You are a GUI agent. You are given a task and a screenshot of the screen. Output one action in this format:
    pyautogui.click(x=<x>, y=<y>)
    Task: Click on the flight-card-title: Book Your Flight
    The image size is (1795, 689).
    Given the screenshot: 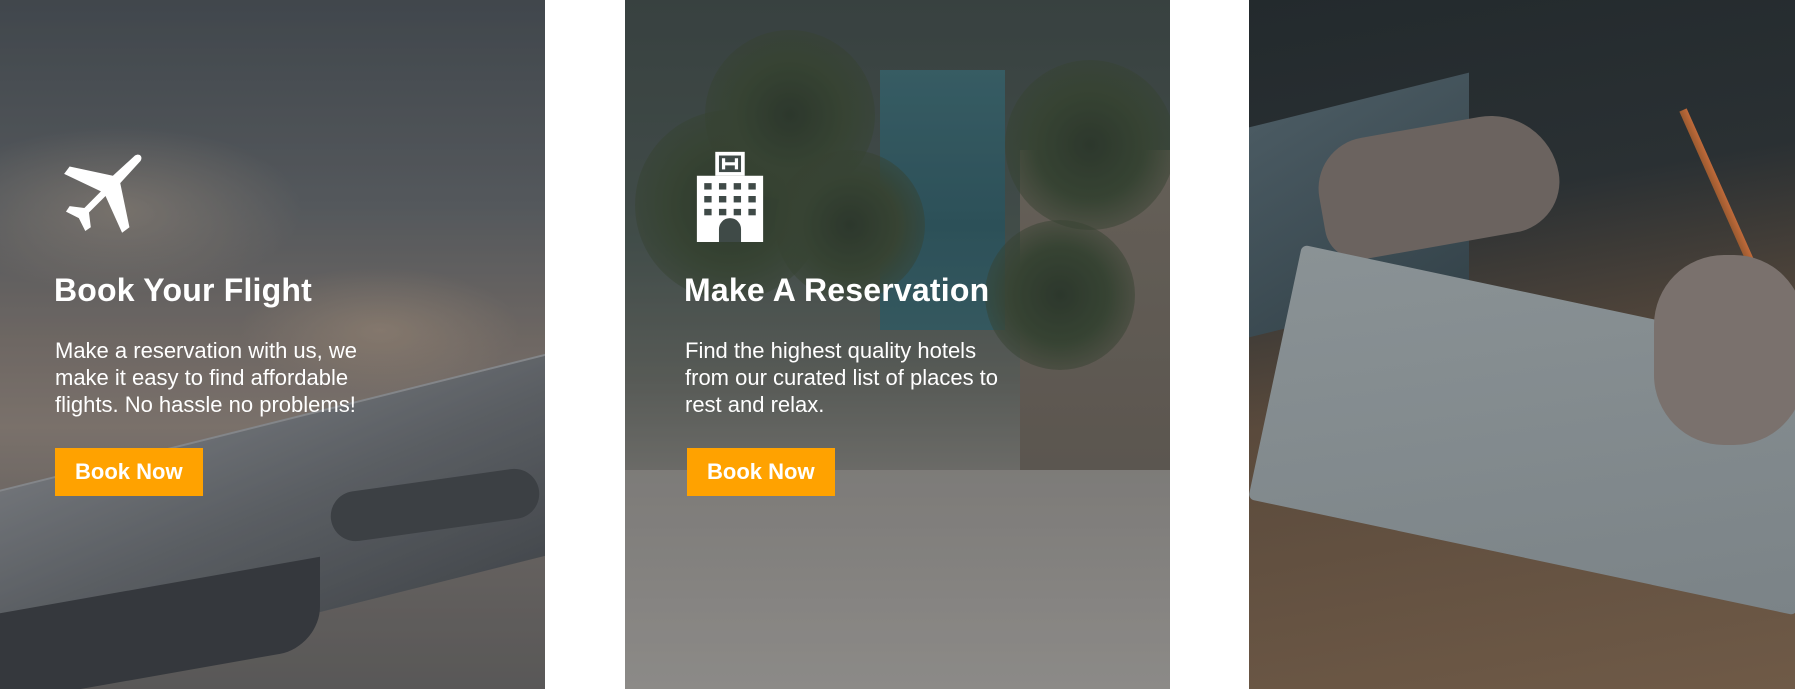 What is the action you would take?
    pyautogui.click(x=183, y=290)
    